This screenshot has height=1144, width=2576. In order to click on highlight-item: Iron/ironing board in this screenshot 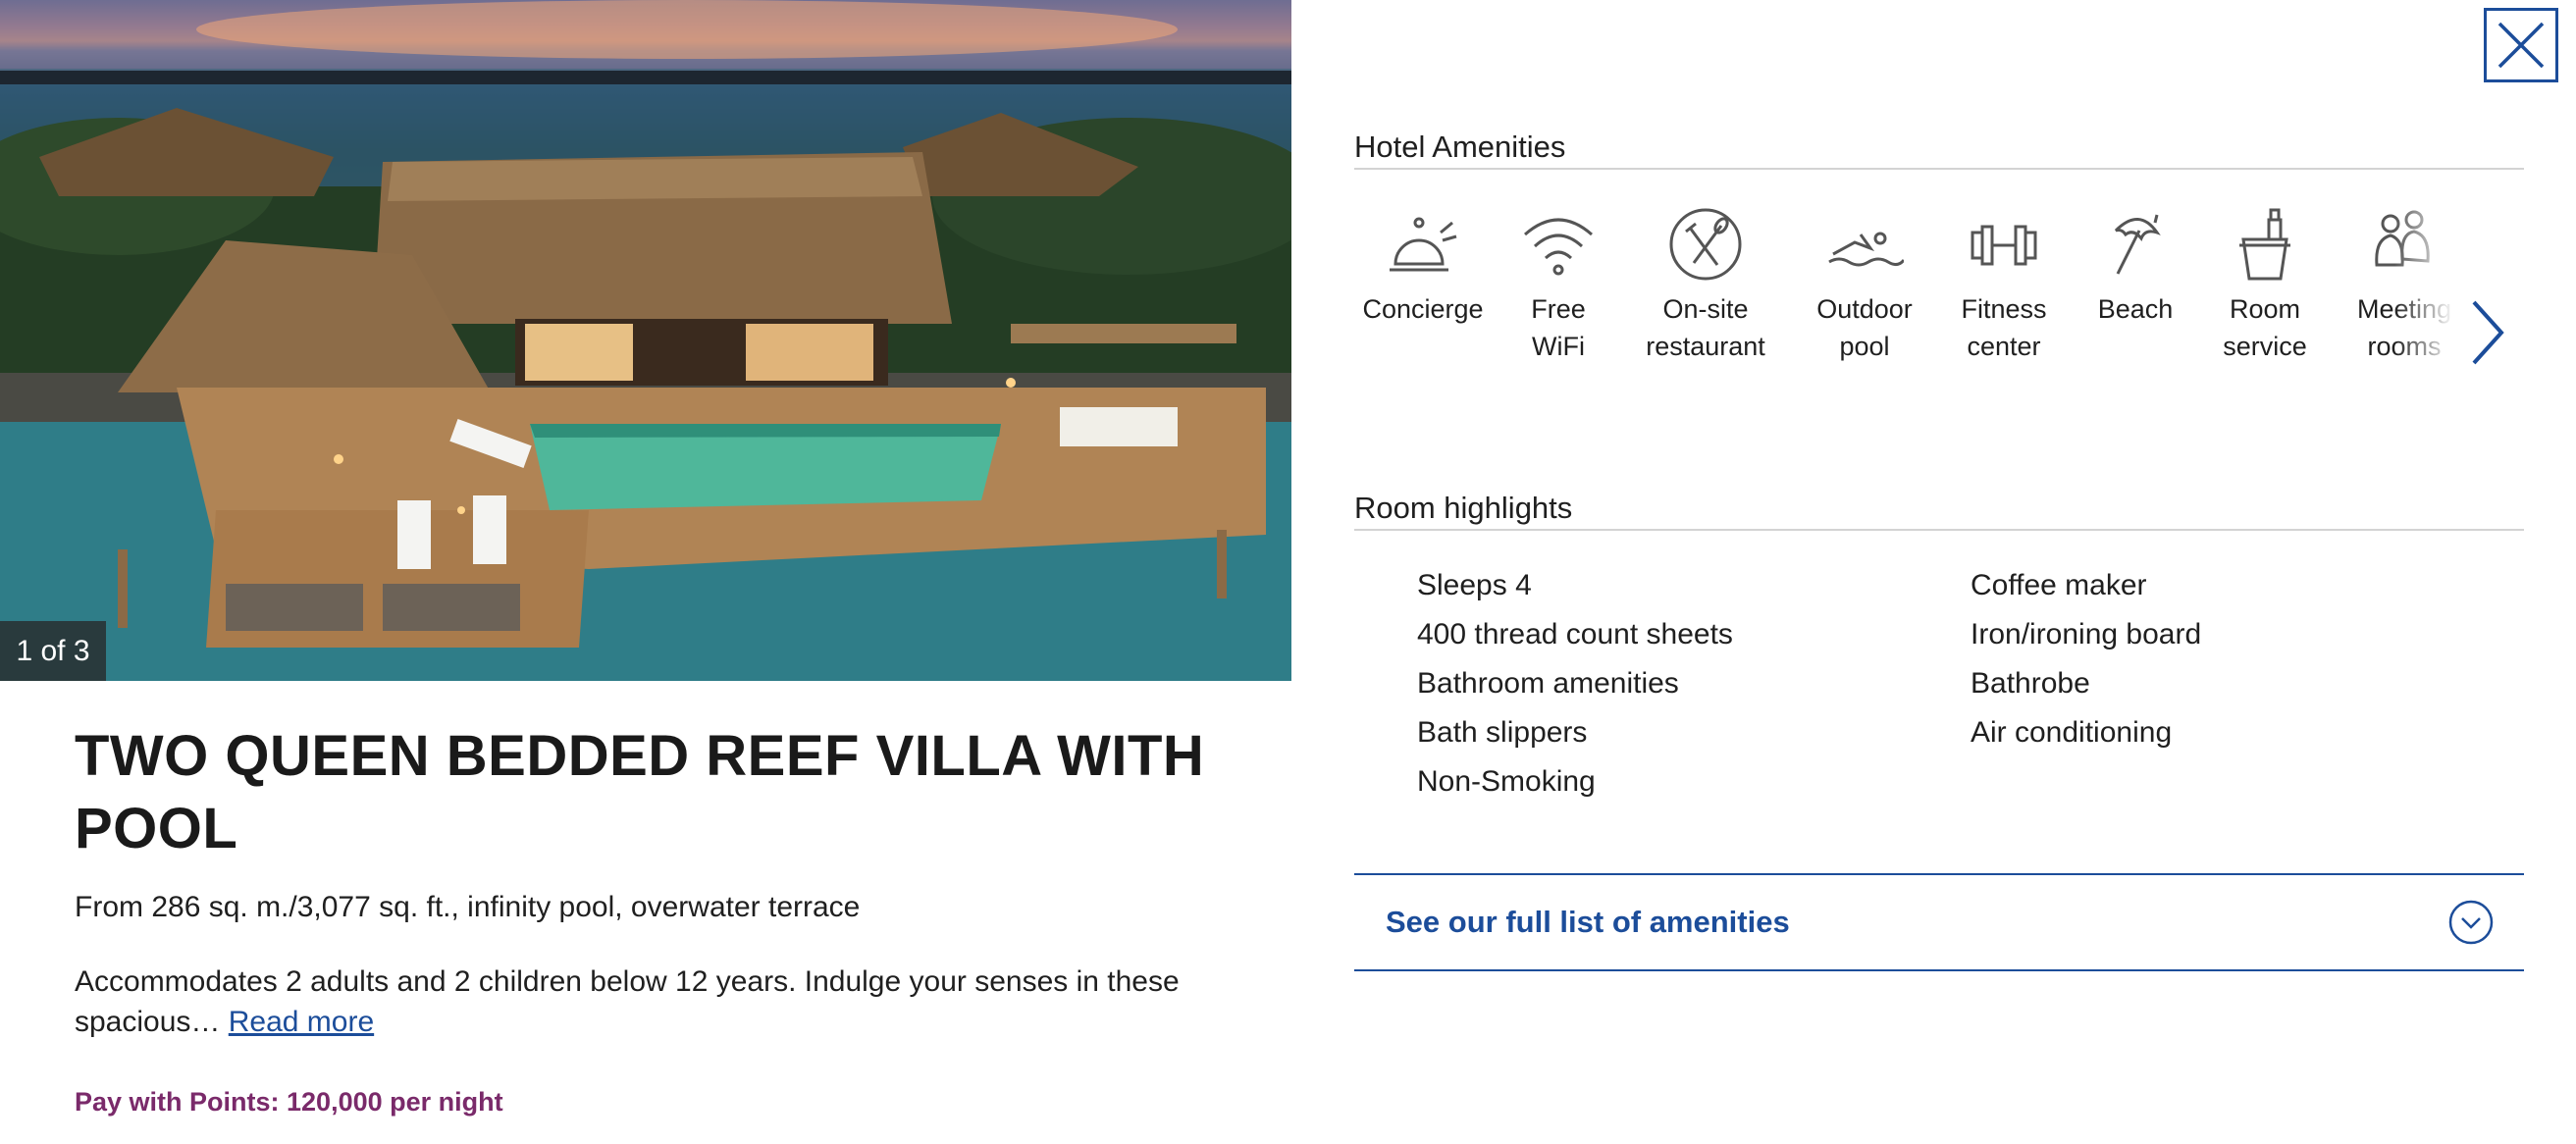, I will do `click(2086, 634)`.